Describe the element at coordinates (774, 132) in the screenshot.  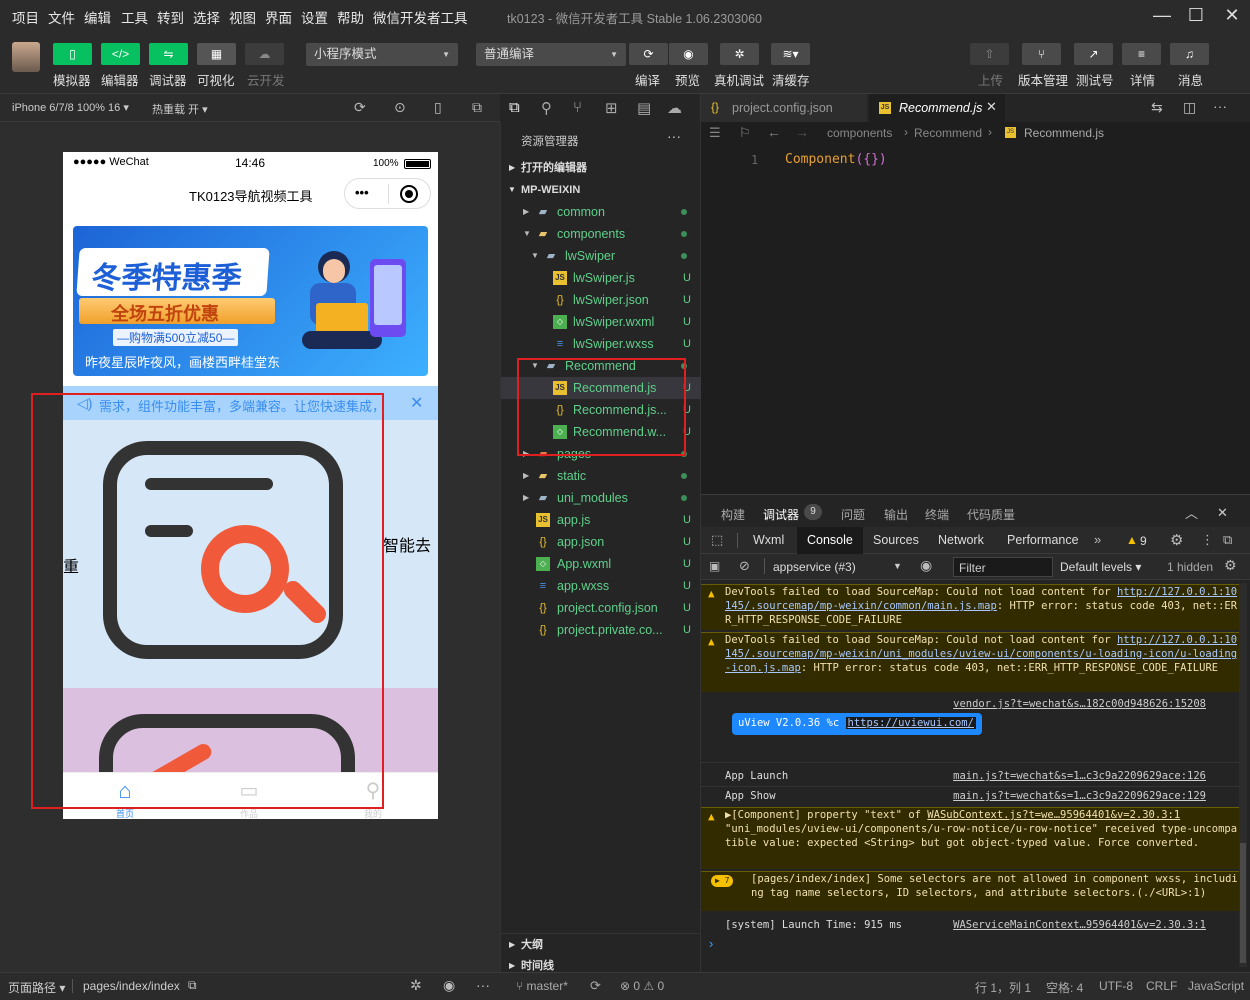
I see `back-arrow-icon: ←` at that location.